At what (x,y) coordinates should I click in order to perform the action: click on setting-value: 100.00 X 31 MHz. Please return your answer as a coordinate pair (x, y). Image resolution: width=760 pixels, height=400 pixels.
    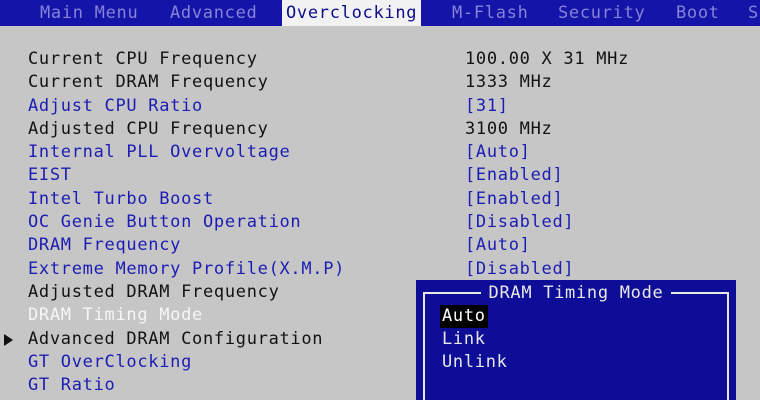
    Looking at the image, I should click on (547, 59).